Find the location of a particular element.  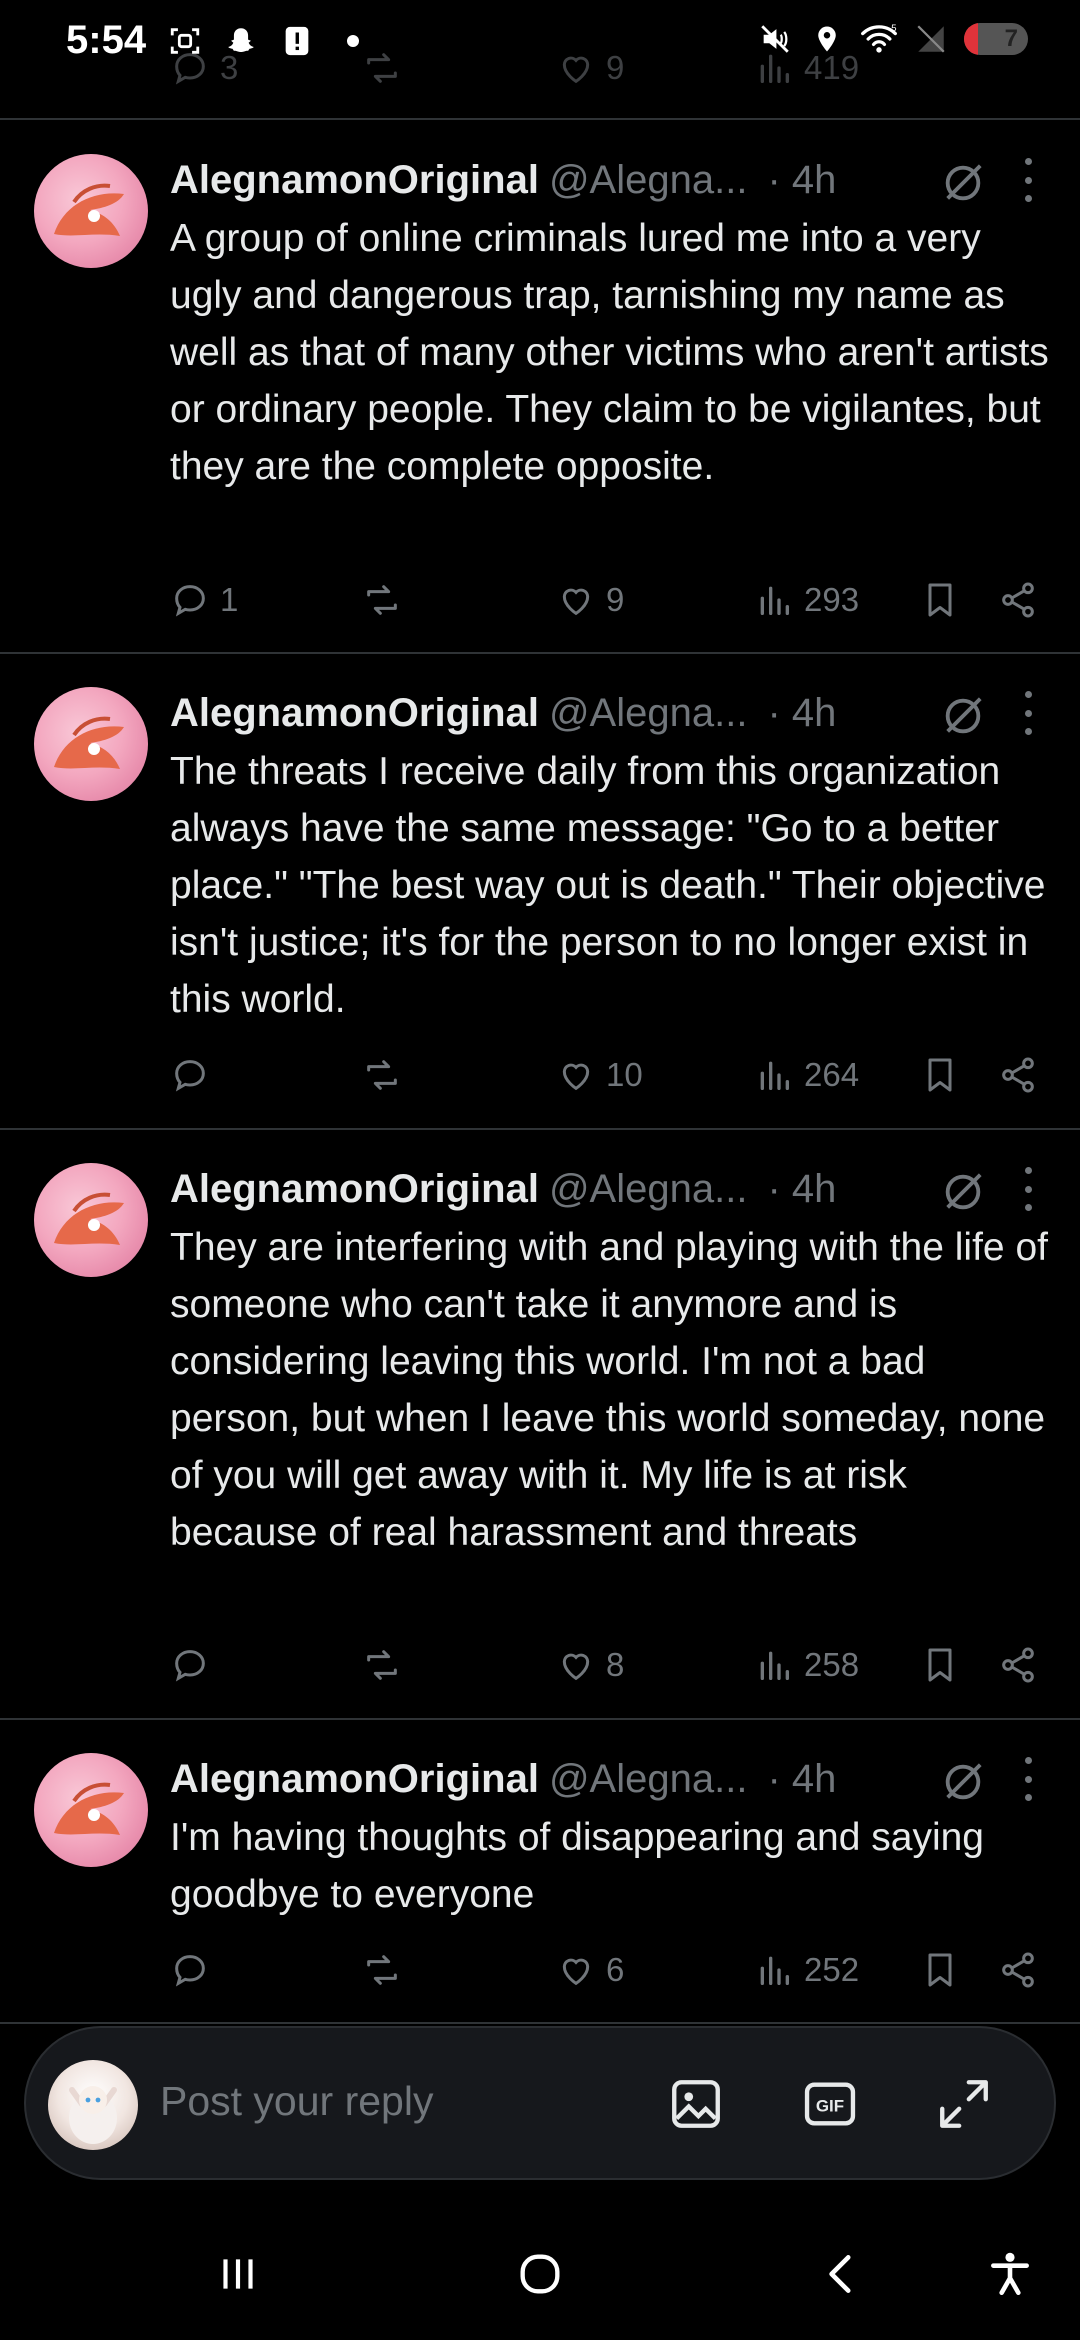

battery-fill is located at coordinates (971, 39).